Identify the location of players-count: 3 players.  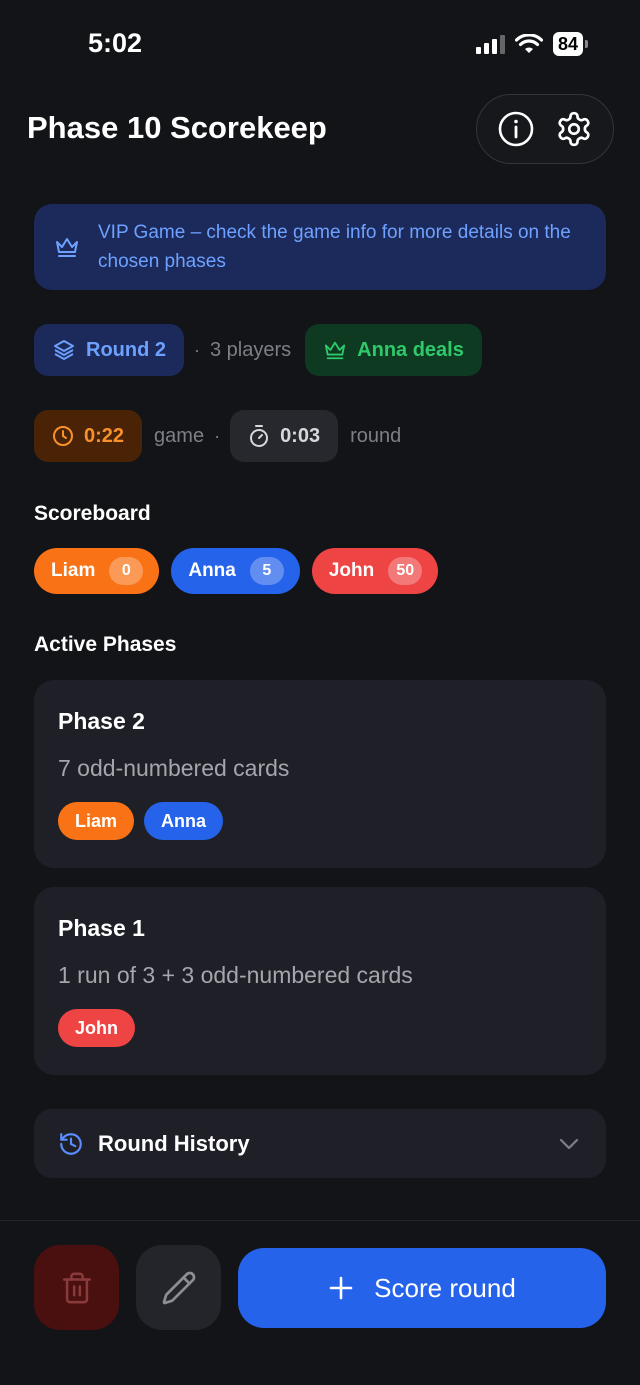
(251, 349).